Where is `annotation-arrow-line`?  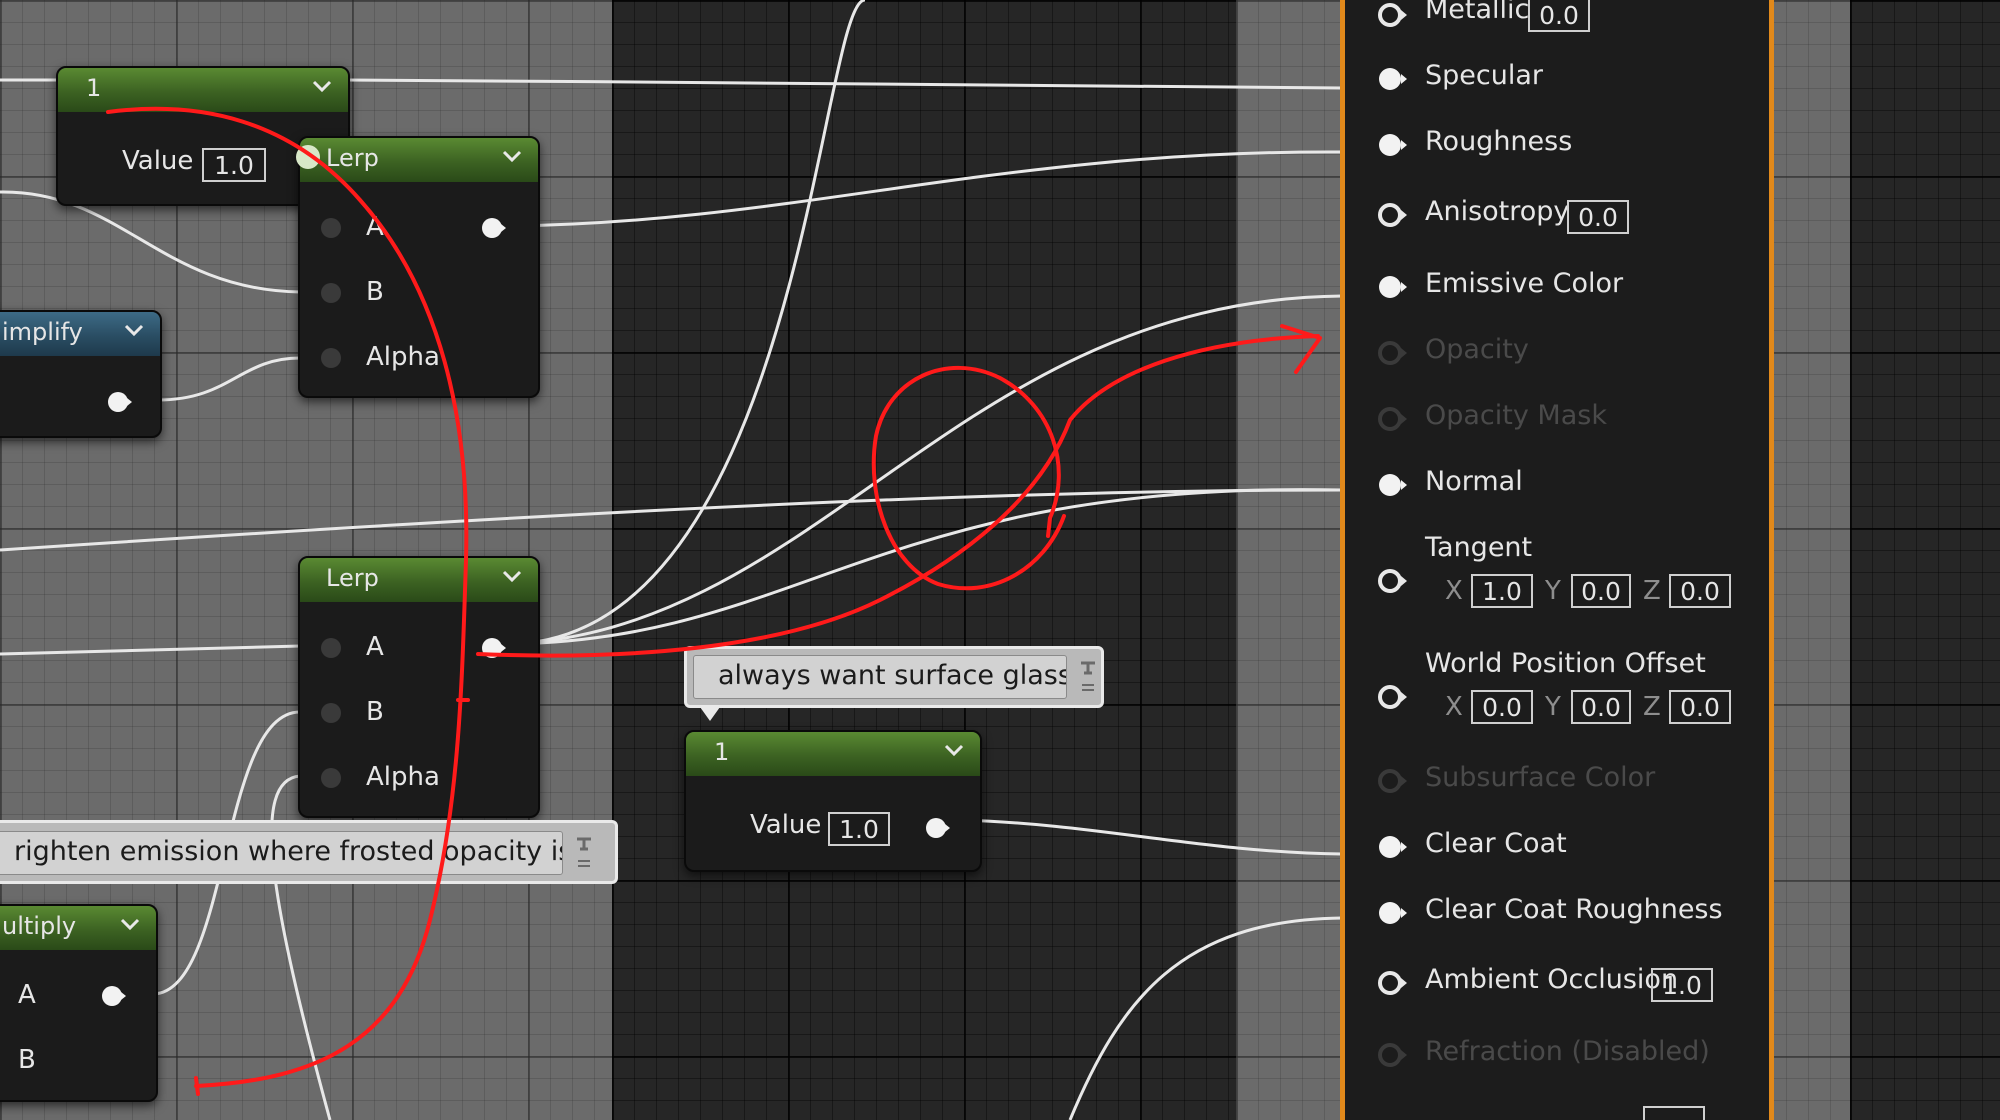
annotation-arrow-line is located at coordinates (898, 496).